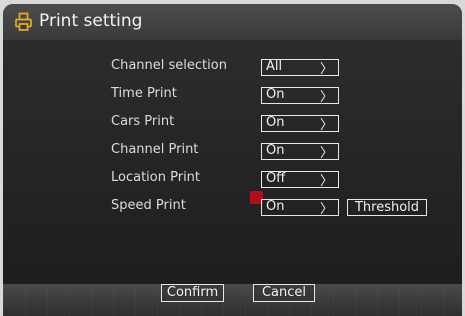 This screenshot has height=316, width=465. Describe the element at coordinates (300, 96) in the screenshot. I see `time-print-select: On 〉` at that location.